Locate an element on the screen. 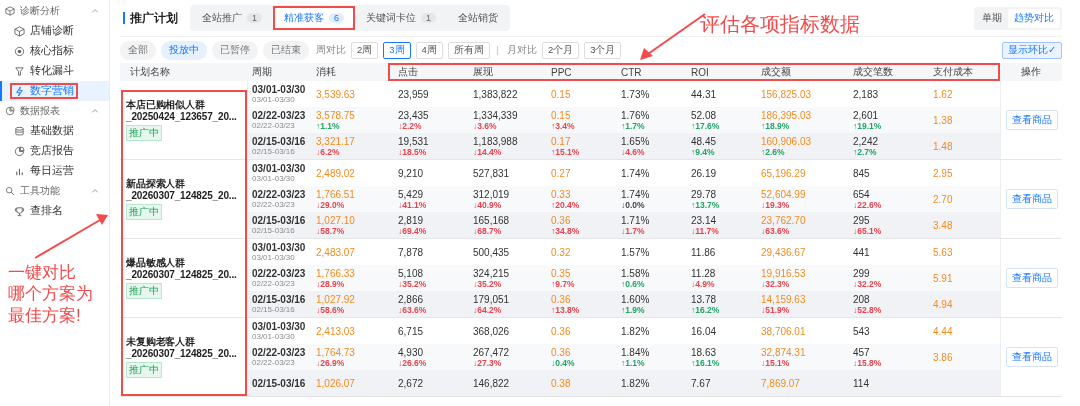  week-option: 2周 is located at coordinates (365, 50).